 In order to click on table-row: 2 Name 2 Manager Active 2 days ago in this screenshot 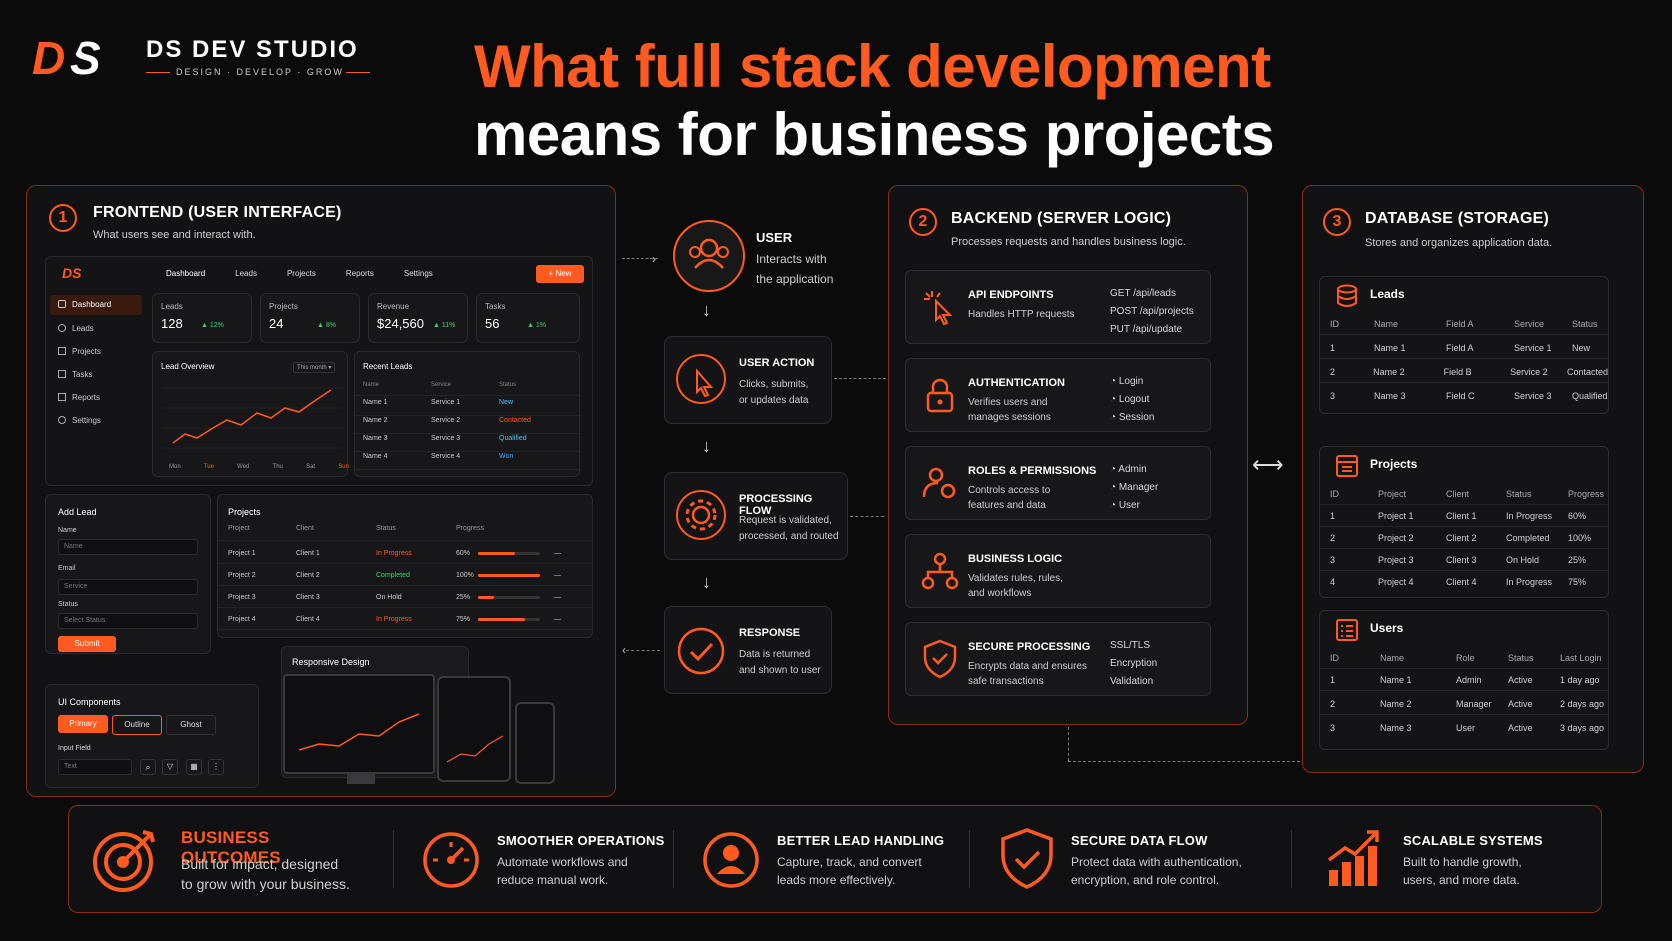, I will do `click(1464, 704)`.